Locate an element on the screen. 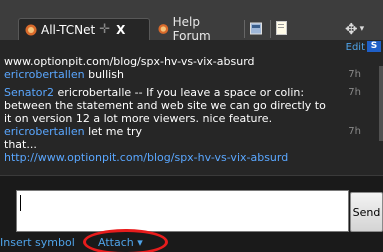 Image resolution: width=383 pixels, height=252 pixels. move-window-icon: ✥ is located at coordinates (351, 29).